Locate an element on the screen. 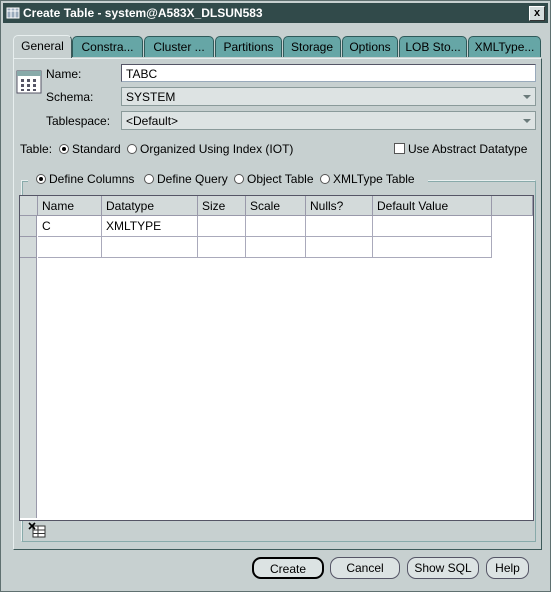  iot-radio is located at coordinates (132, 149).